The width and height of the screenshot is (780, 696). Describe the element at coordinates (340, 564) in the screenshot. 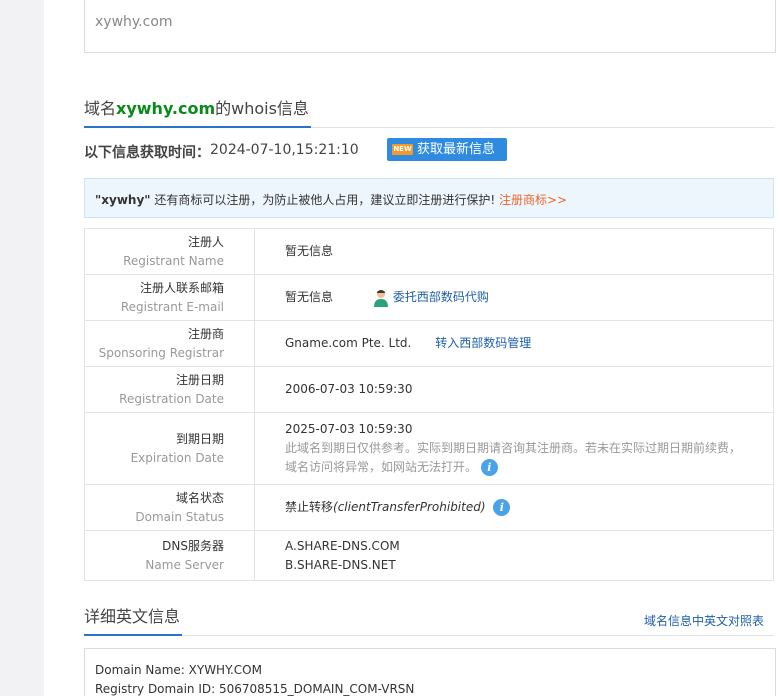

I see `name-server-2: B.SHARE-DNS.NET` at that location.